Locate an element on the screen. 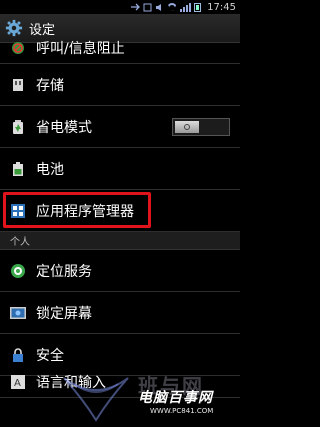 This screenshot has width=320, height=427. language-icon: A is located at coordinates (18, 382).